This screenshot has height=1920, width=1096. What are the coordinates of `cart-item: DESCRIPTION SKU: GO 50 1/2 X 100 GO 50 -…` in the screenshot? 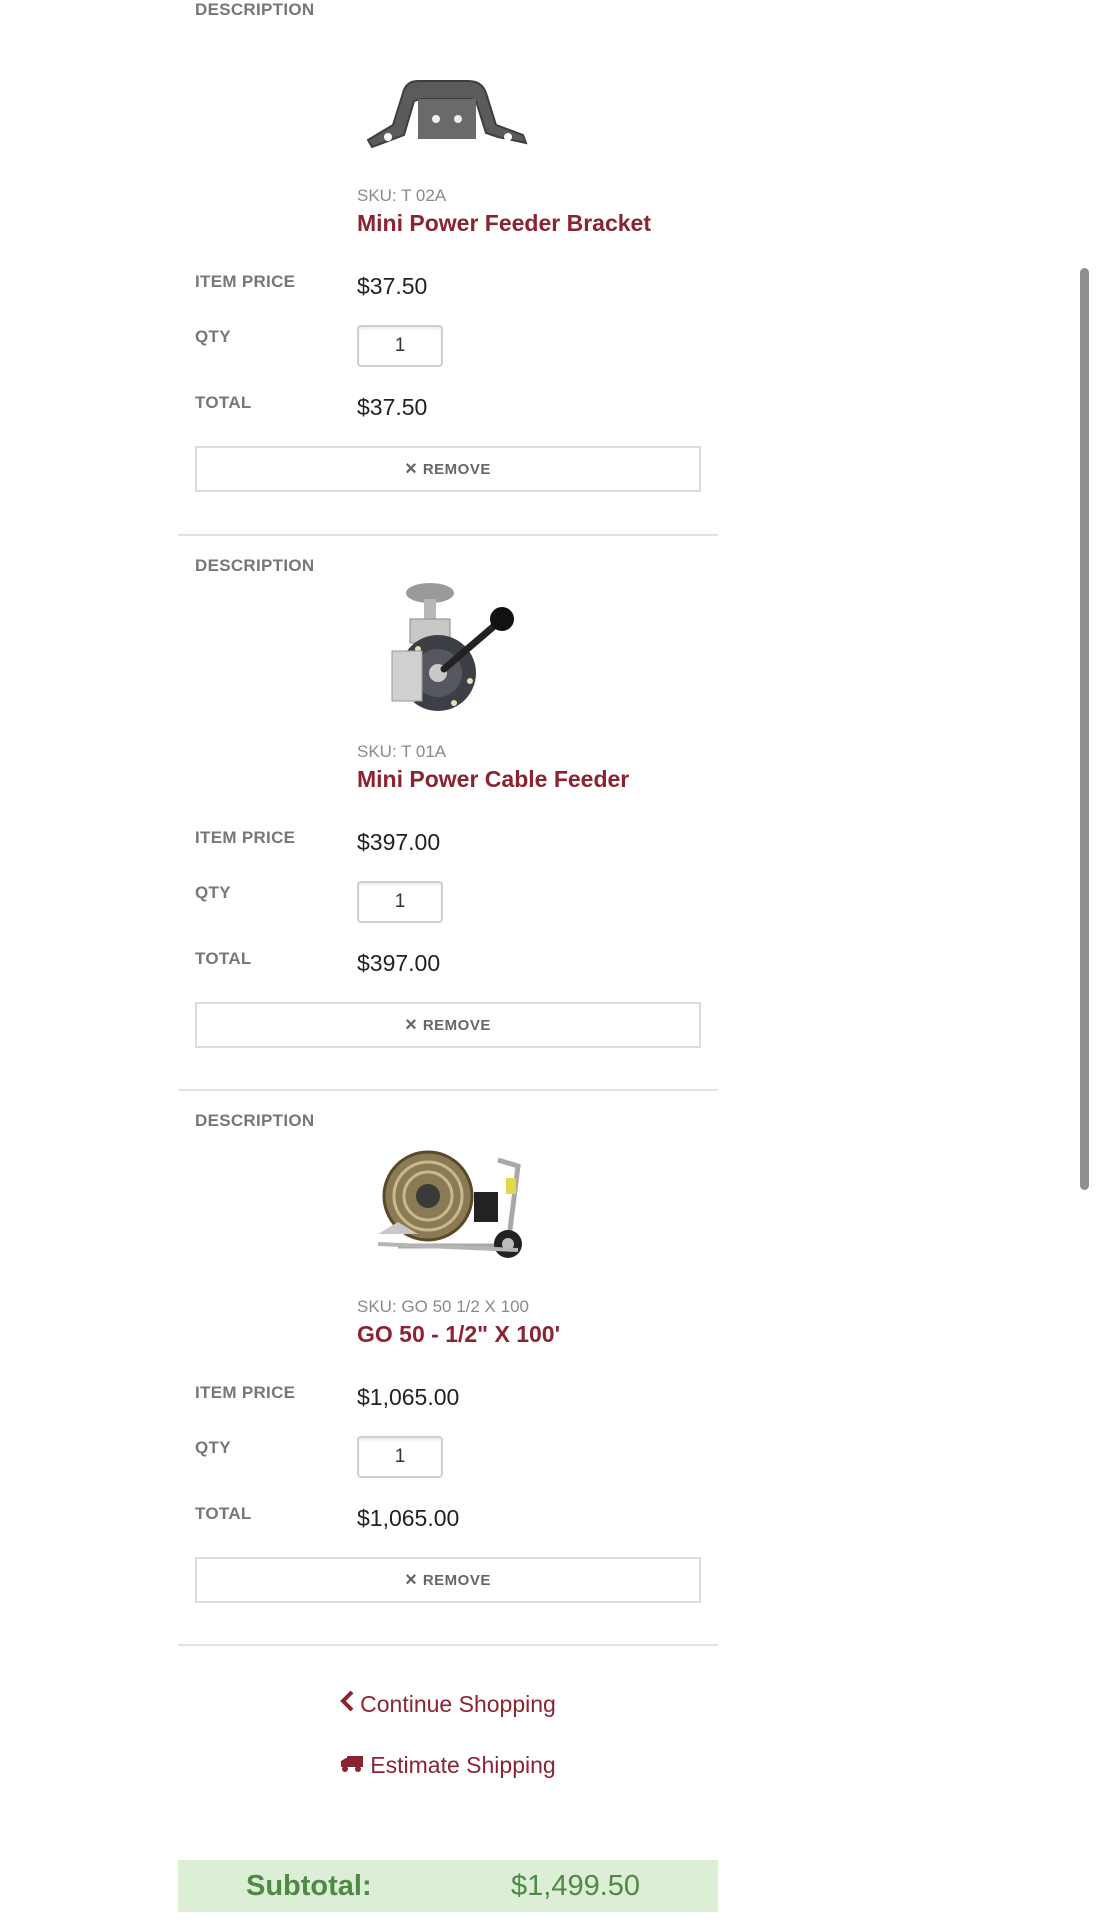 It's located at (448, 1368).